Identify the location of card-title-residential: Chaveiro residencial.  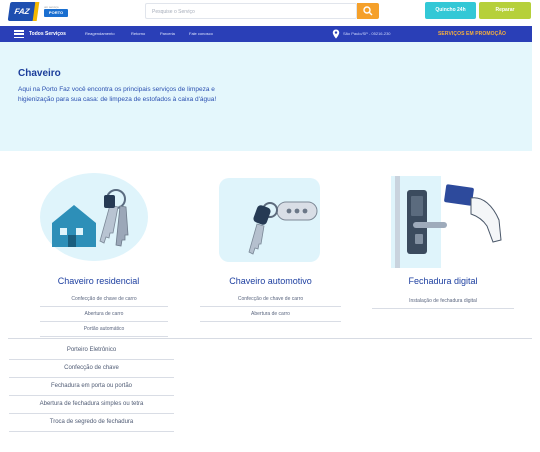
(98, 281).